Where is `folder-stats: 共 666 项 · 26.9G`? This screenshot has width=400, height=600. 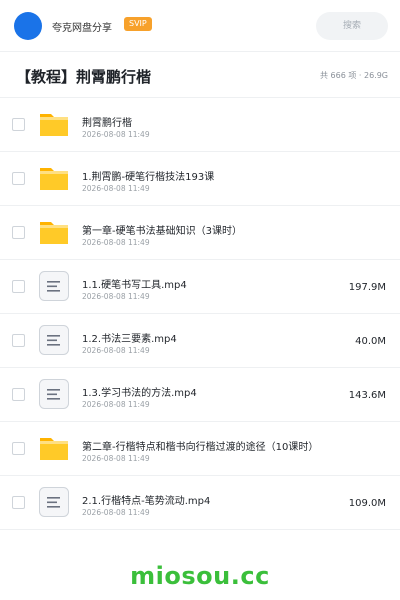 folder-stats: 共 666 项 · 26.9G is located at coordinates (354, 75).